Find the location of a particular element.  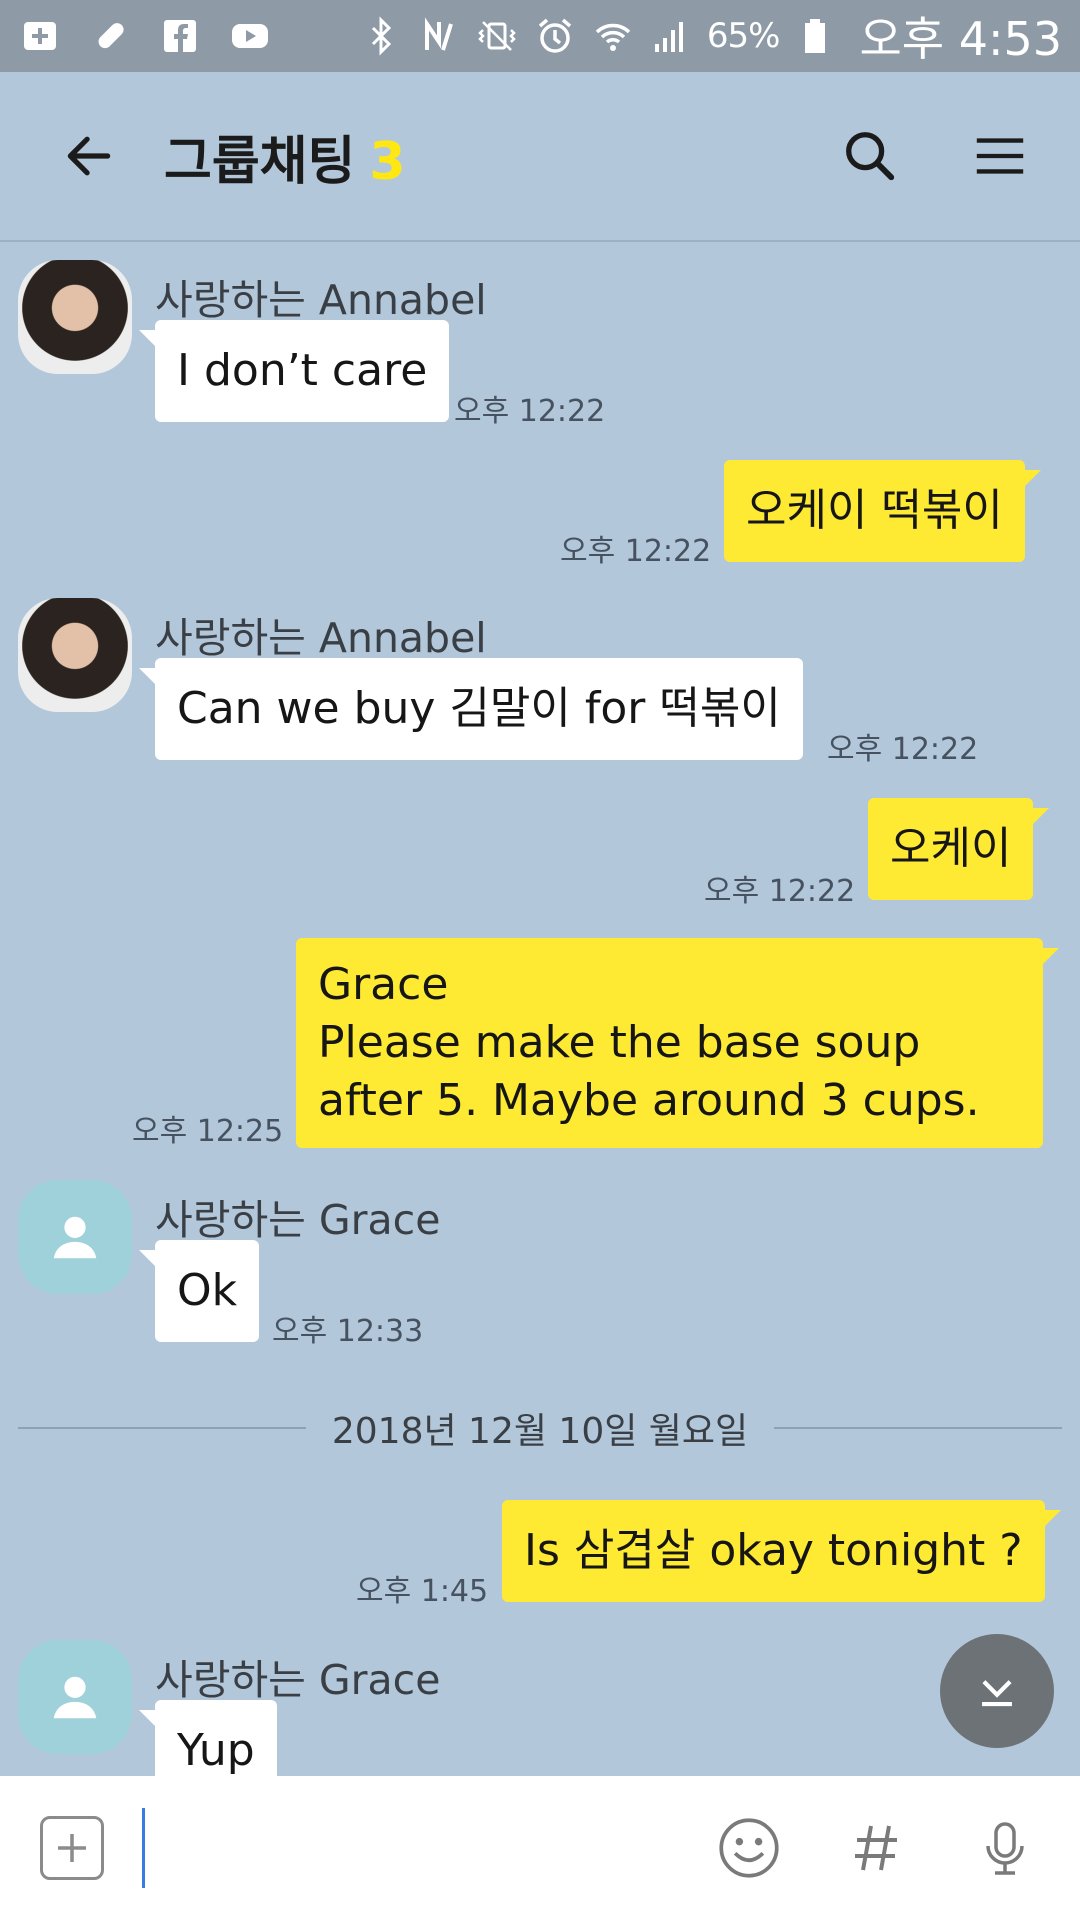

smiley-icon is located at coordinates (749, 1848).